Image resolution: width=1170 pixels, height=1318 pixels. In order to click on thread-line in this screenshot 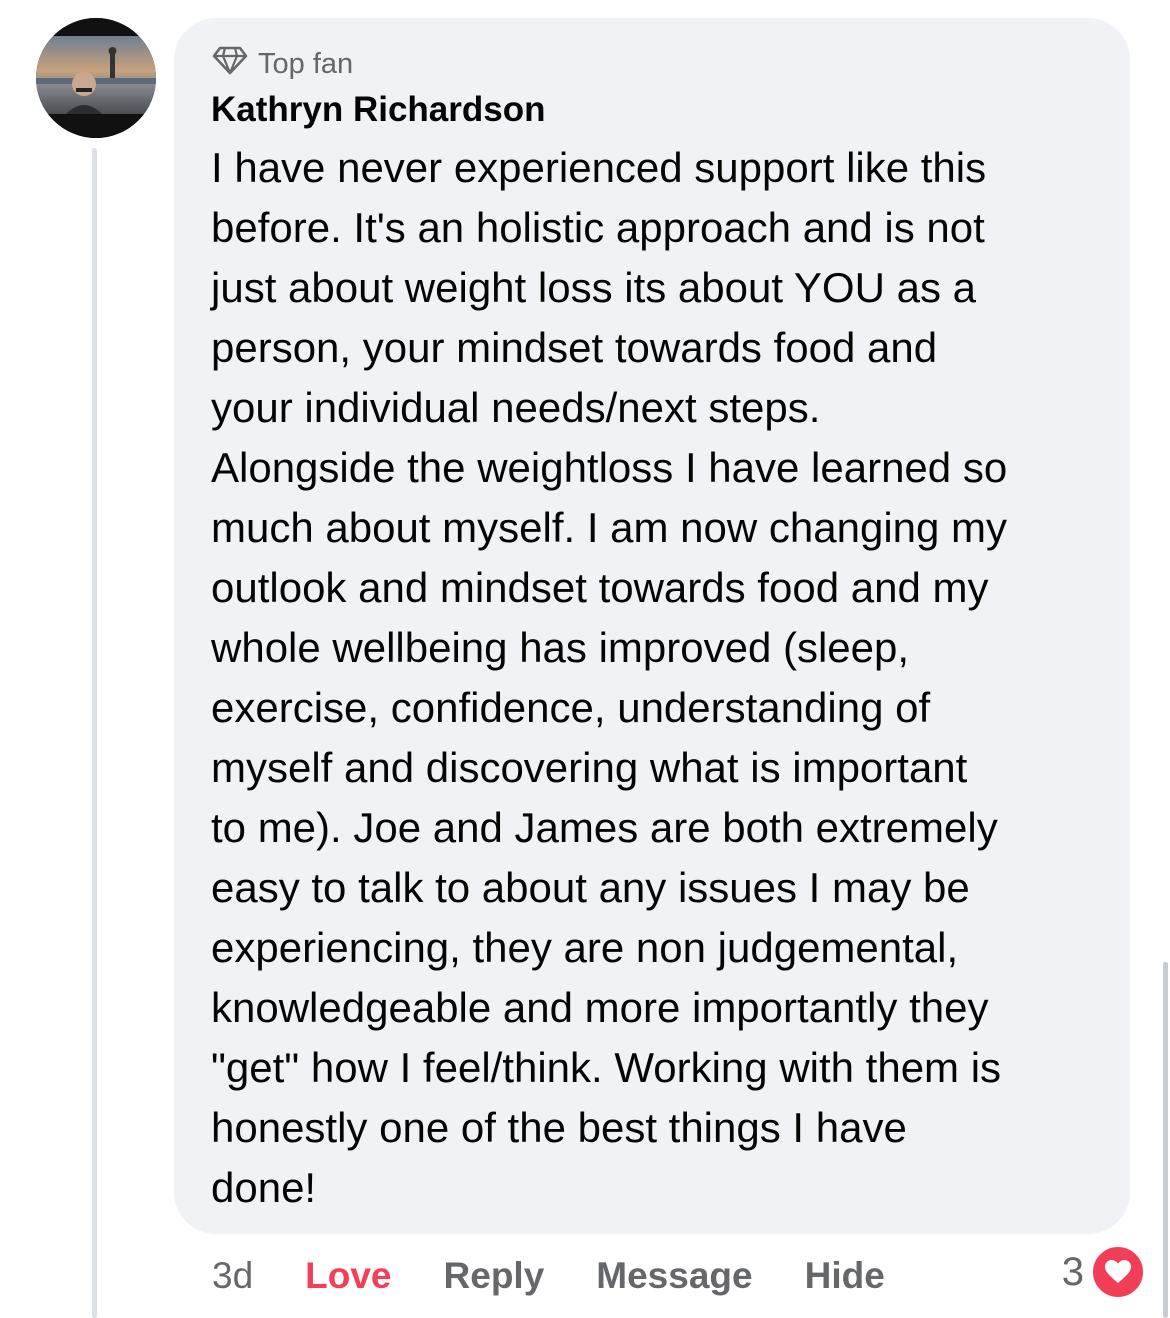, I will do `click(94, 733)`.